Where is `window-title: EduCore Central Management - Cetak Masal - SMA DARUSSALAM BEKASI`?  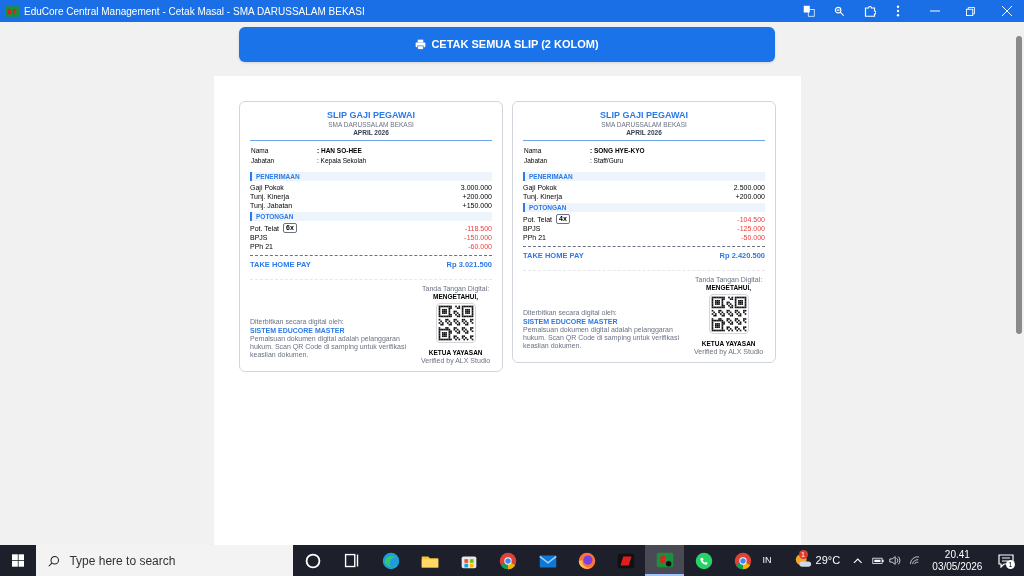
window-title: EduCore Central Management - Cetak Masal - SMA DARUSSALAM BEKASI is located at coordinates (194, 11).